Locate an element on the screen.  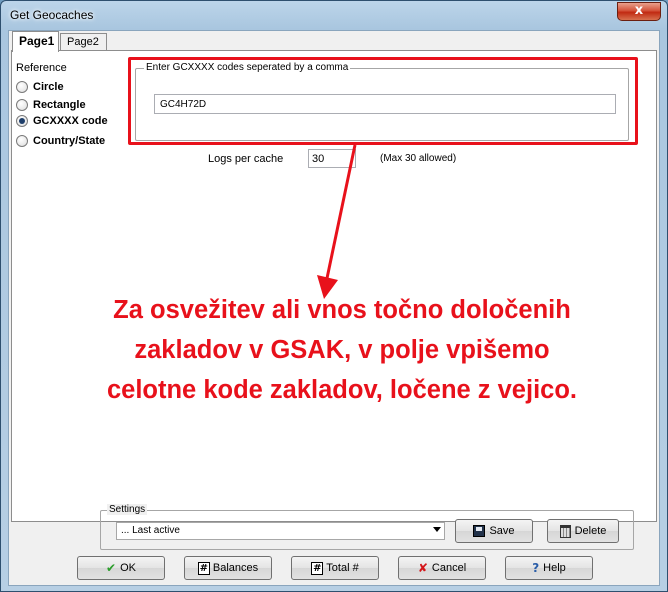
balances-button-label: Balances is located at coordinates (235, 568).